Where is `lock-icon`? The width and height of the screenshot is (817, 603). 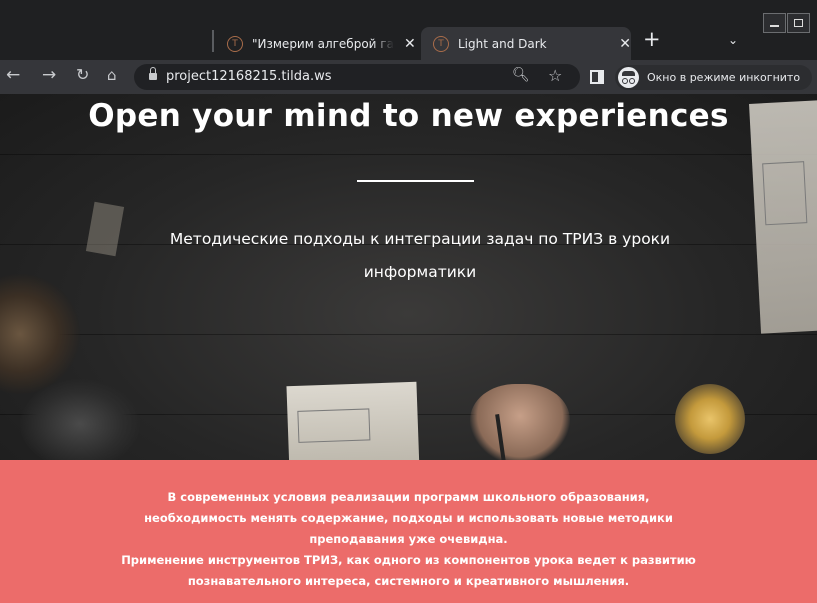
lock-icon is located at coordinates (153, 73).